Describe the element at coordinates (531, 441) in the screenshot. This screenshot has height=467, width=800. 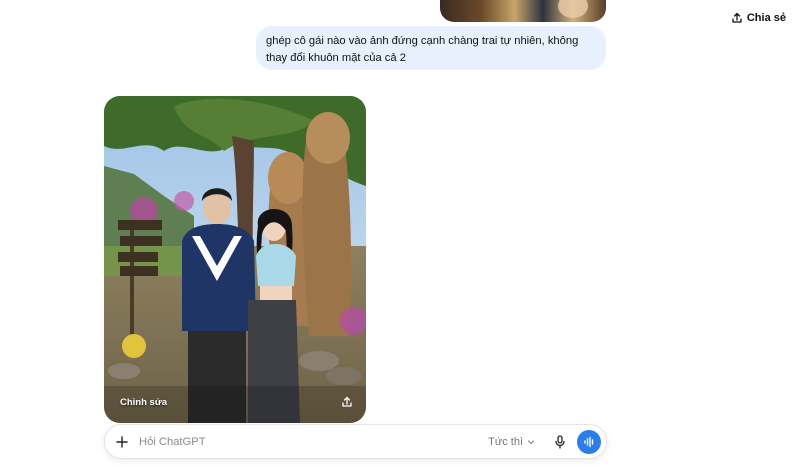
I see `chevron-down-icon` at that location.